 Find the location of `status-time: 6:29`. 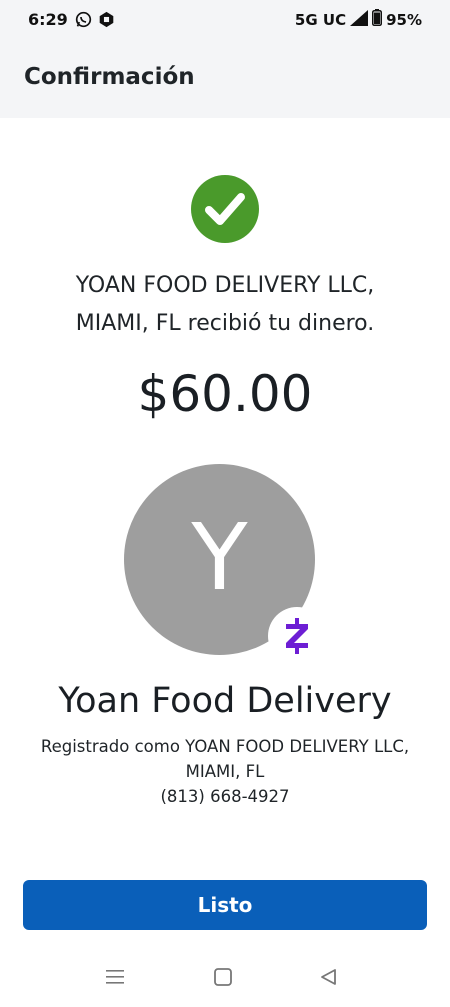

status-time: 6:29 is located at coordinates (48, 19).